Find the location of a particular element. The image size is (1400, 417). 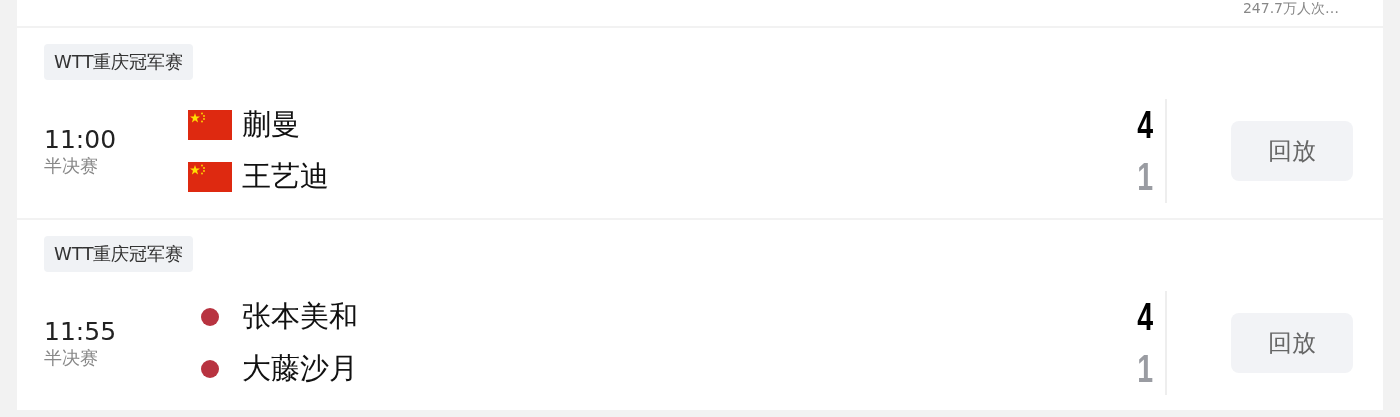

match-time: 11:55 is located at coordinates (81, 331).